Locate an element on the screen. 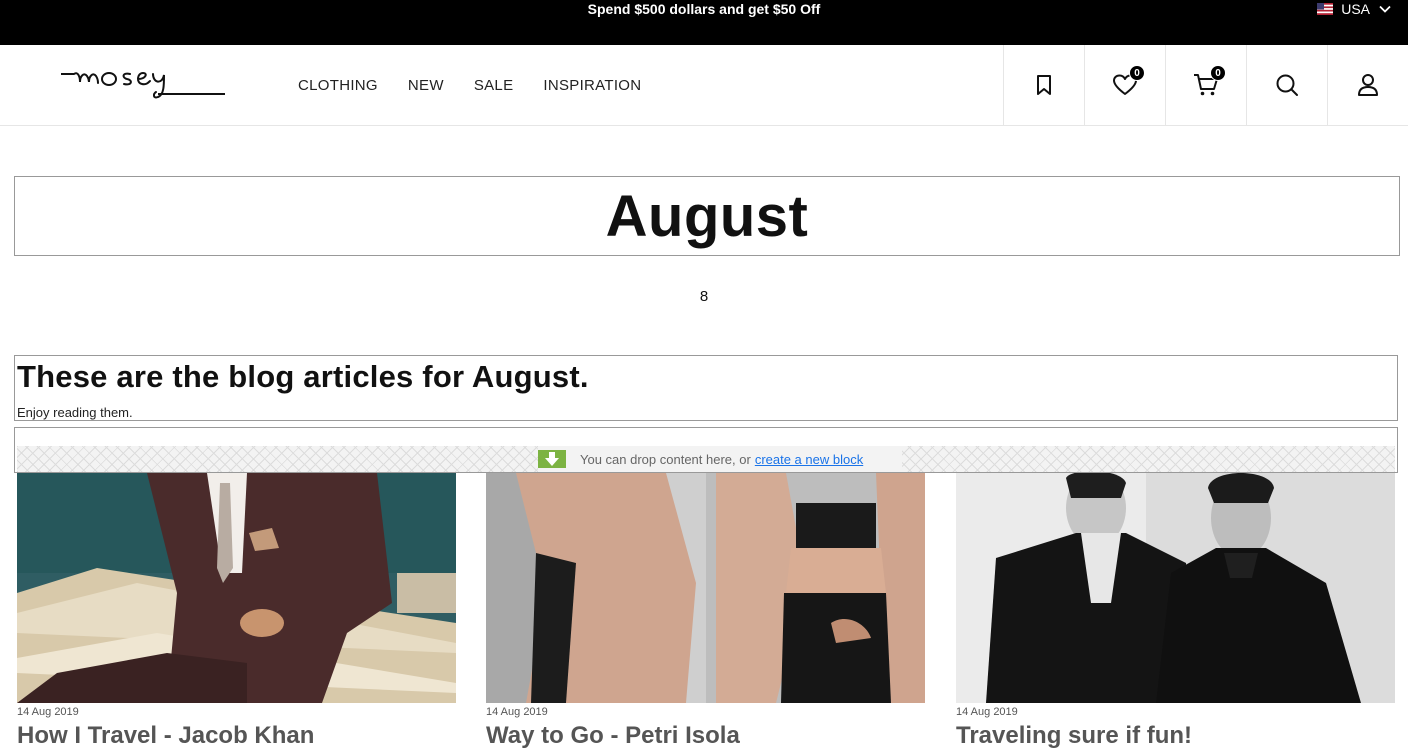 This screenshot has height=750, width=1408. search-icon is located at coordinates (1287, 85).